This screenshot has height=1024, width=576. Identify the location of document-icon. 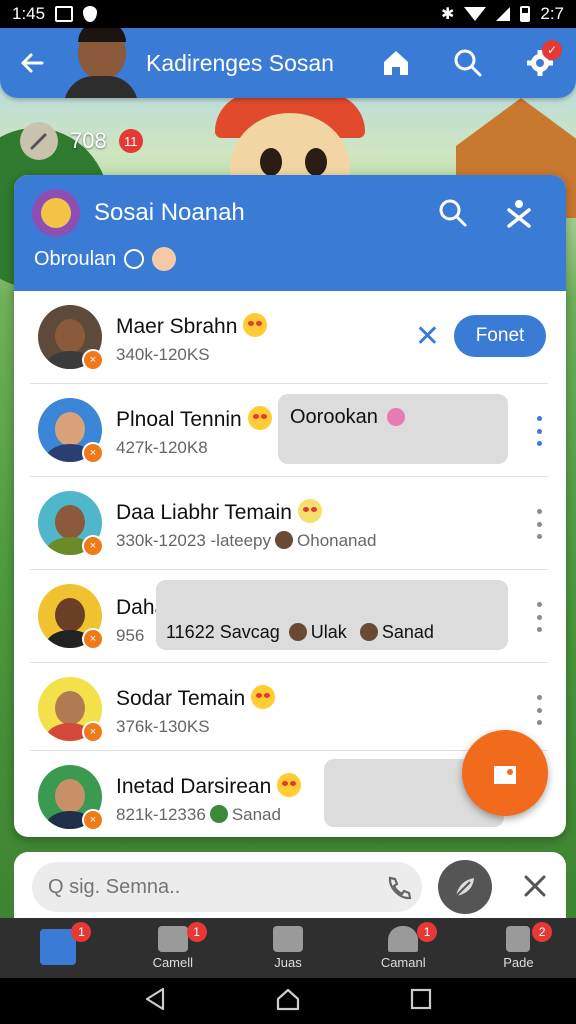
(518, 939).